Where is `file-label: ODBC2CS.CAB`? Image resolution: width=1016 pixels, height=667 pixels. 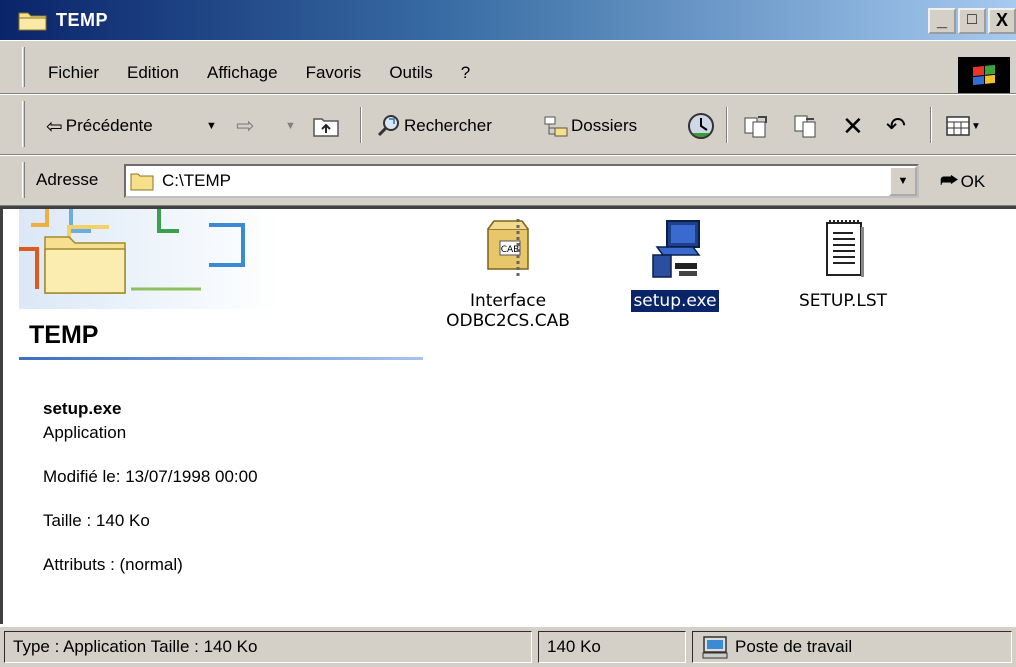 file-label: ODBC2CS.CAB is located at coordinates (508, 321).